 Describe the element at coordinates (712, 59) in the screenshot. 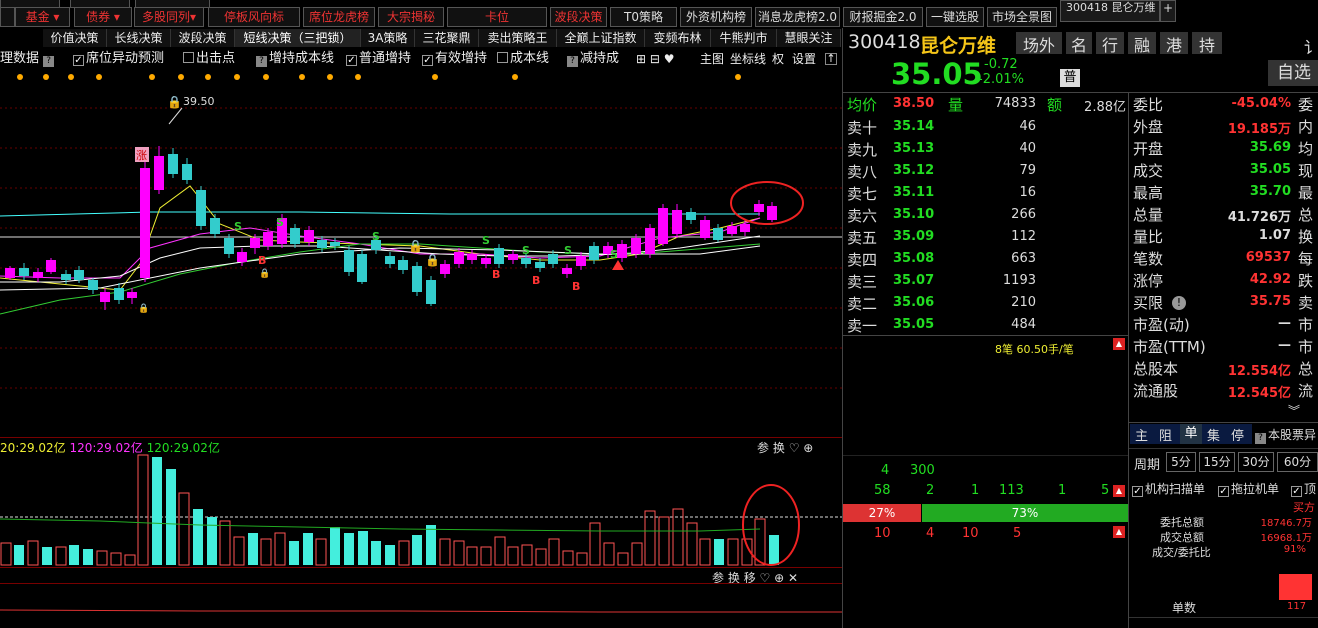

I see `main-figure-button: 主图` at that location.